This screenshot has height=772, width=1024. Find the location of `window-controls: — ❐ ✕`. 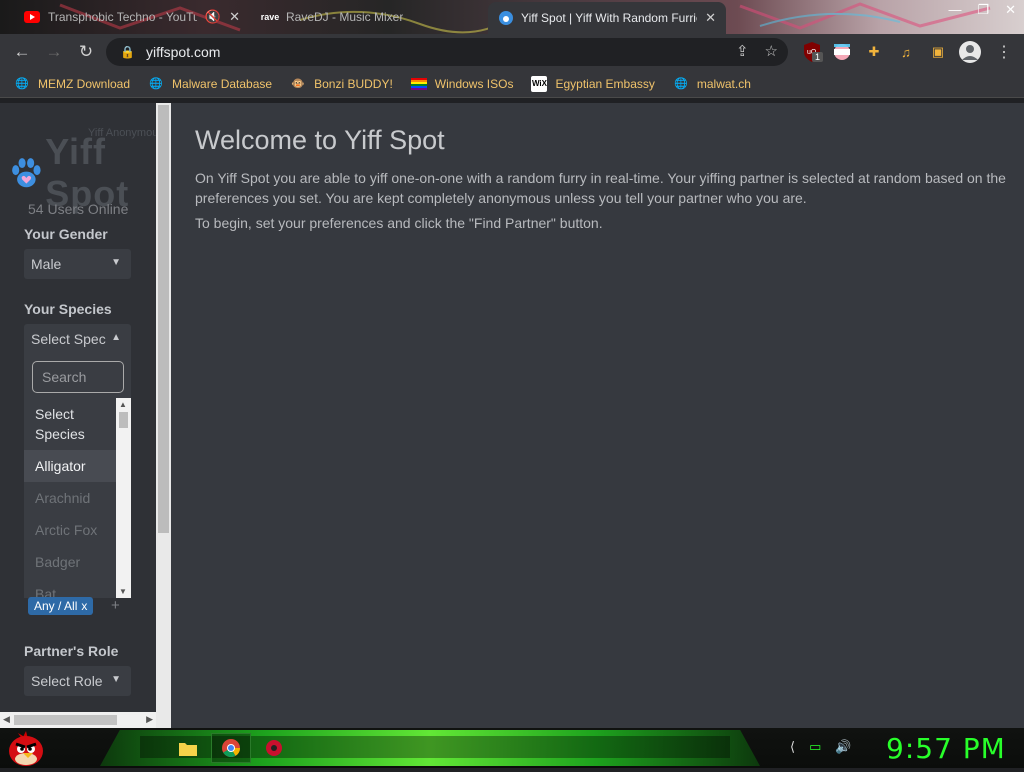

window-controls: — ❐ ✕ is located at coordinates (982, 10).